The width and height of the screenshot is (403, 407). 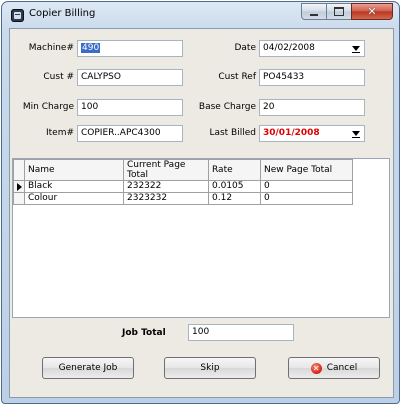 What do you see at coordinates (48, 107) in the screenshot?
I see `min-charge-label: Min Charge` at bounding box center [48, 107].